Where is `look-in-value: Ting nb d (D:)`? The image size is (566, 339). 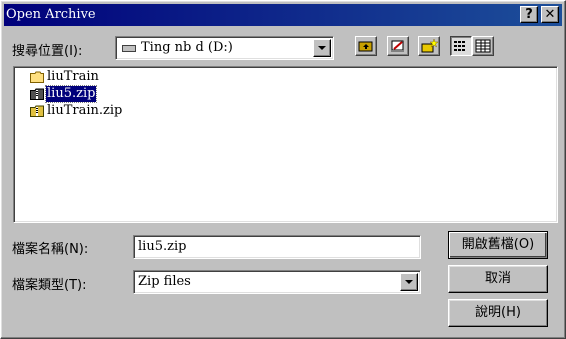
look-in-value: Ting nb d (D:) is located at coordinates (187, 47).